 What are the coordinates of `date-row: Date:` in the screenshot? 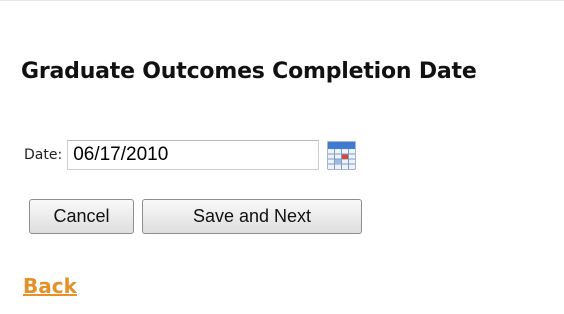 It's located at (190, 155).